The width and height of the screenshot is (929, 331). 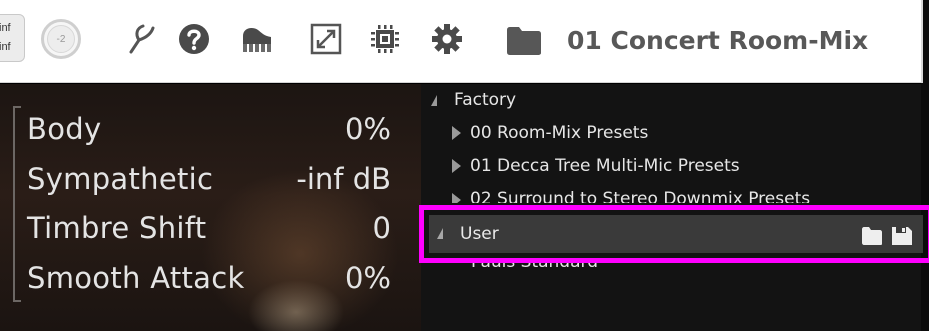 I want to click on tuning-fork-icon, so click(x=140, y=39).